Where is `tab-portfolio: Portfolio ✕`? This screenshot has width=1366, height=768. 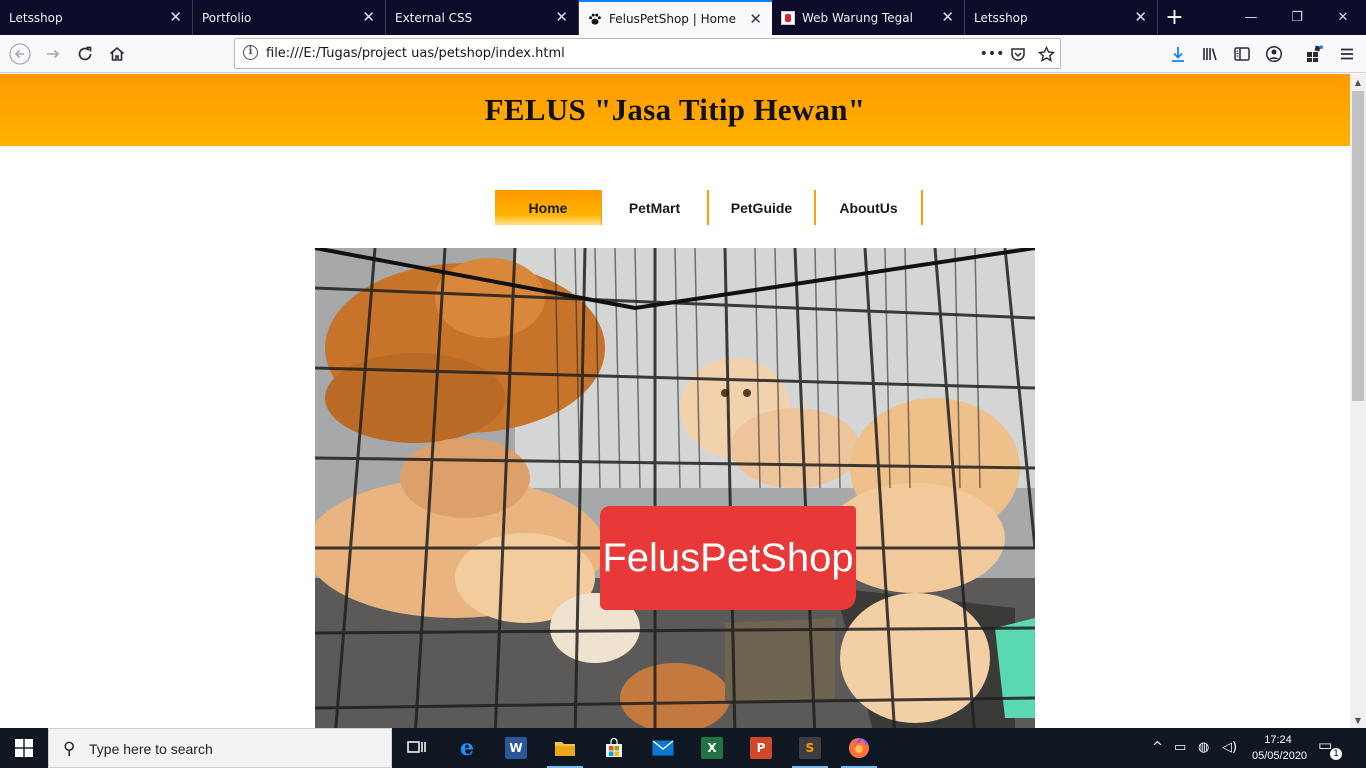 tab-portfolio: Portfolio ✕ is located at coordinates (289, 17).